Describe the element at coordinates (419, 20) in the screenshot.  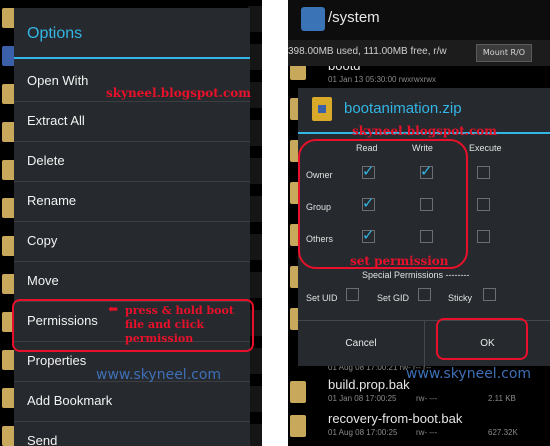
I see `app-header: /system` at that location.